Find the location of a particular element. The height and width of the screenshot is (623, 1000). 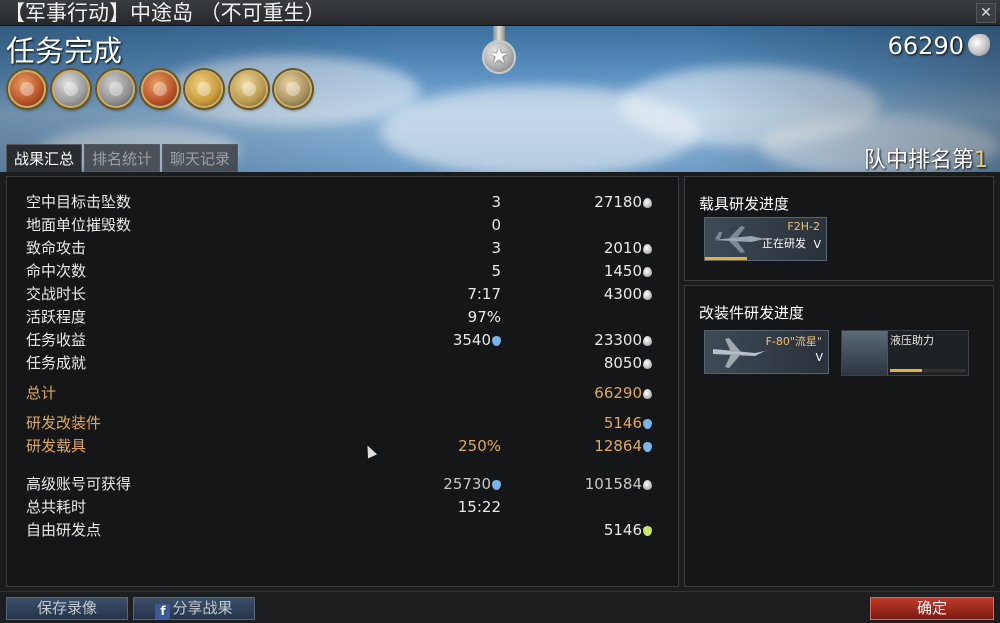

chevron-down-icon: V is located at coordinates (817, 244).